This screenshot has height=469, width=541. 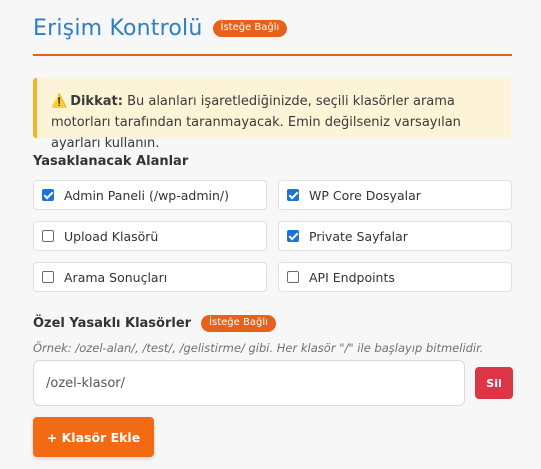 What do you see at coordinates (494, 383) in the screenshot?
I see `delete-button: Sil` at bounding box center [494, 383].